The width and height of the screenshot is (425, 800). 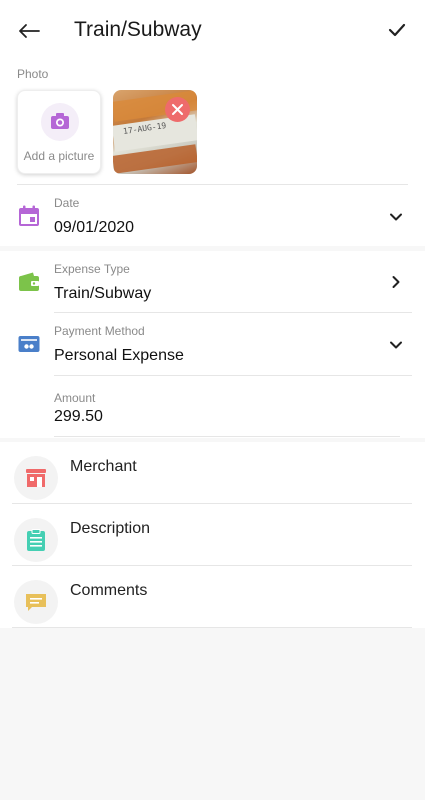 What do you see at coordinates (109, 590) in the screenshot?
I see `comments-label: Comments` at bounding box center [109, 590].